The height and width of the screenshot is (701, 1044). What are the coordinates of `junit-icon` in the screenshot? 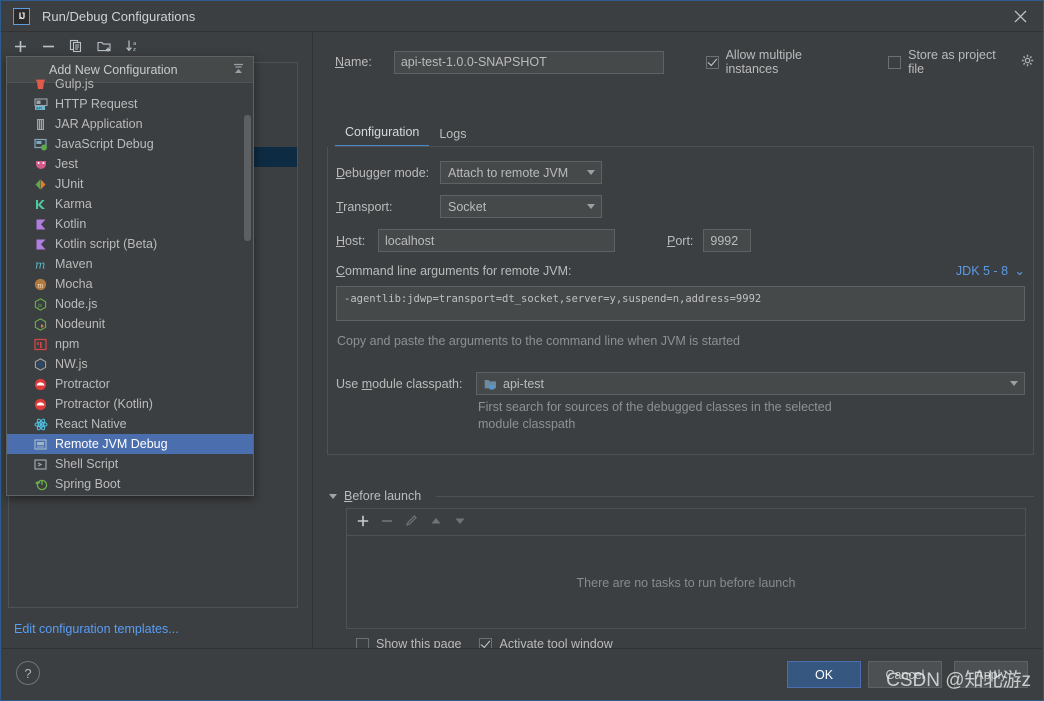 It's located at (40, 184).